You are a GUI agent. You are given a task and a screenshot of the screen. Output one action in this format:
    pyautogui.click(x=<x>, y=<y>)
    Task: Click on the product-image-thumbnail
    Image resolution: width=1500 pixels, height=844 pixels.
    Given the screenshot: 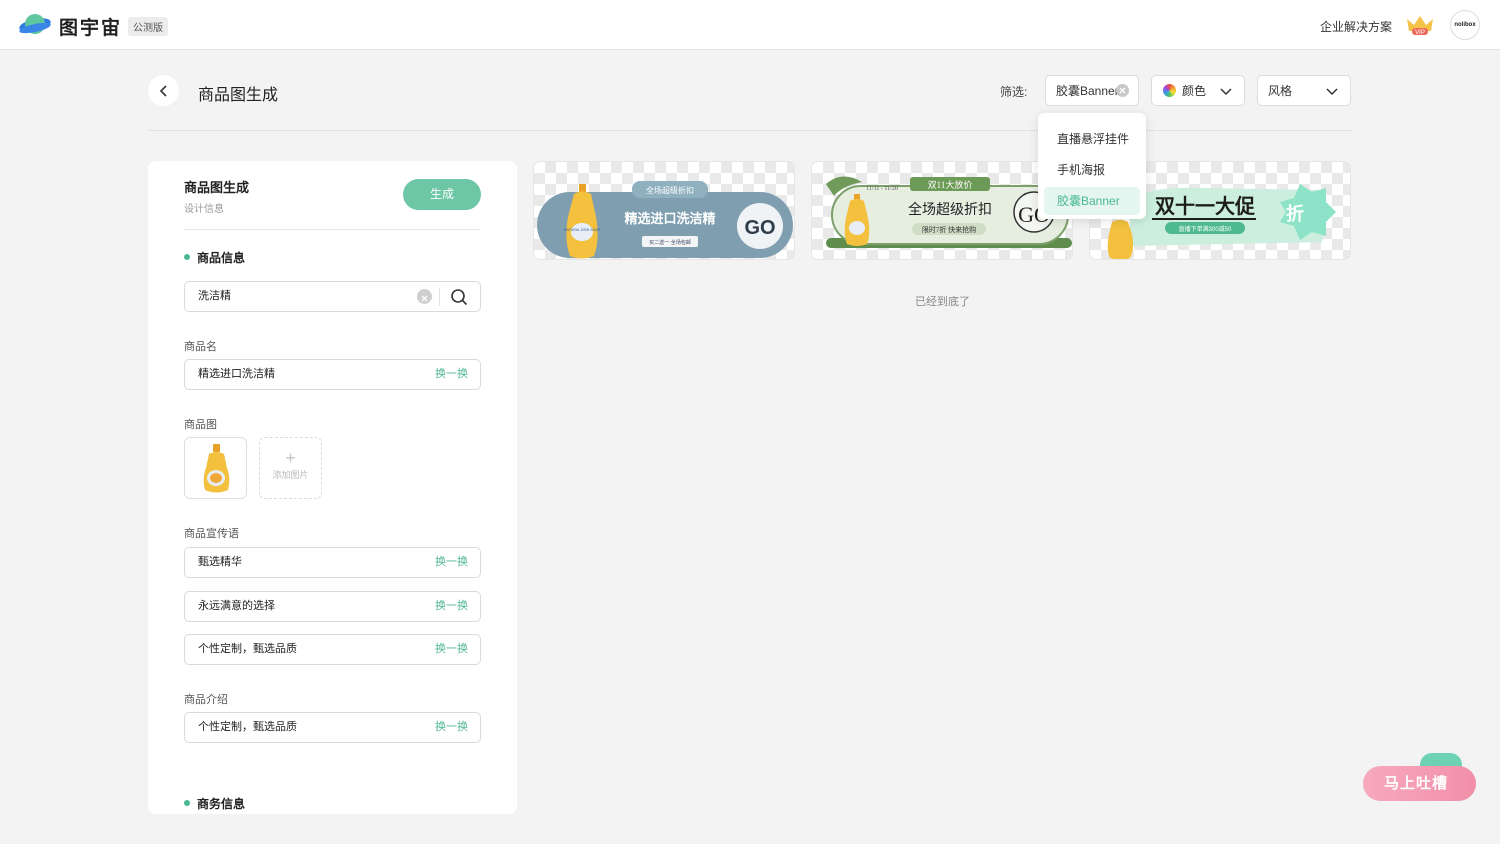 What is the action you would take?
    pyautogui.click(x=215, y=468)
    